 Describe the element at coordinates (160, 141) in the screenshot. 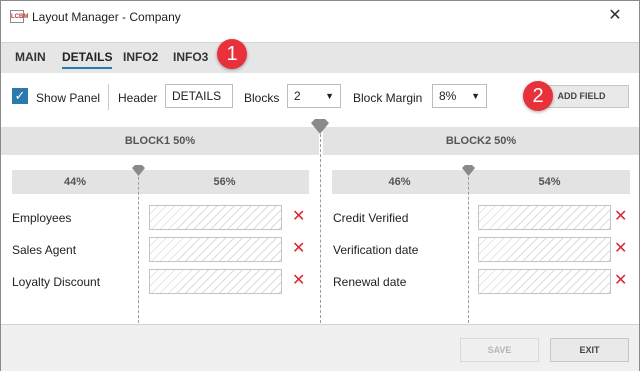

I see `block1-header: BLOCK1 50%` at that location.